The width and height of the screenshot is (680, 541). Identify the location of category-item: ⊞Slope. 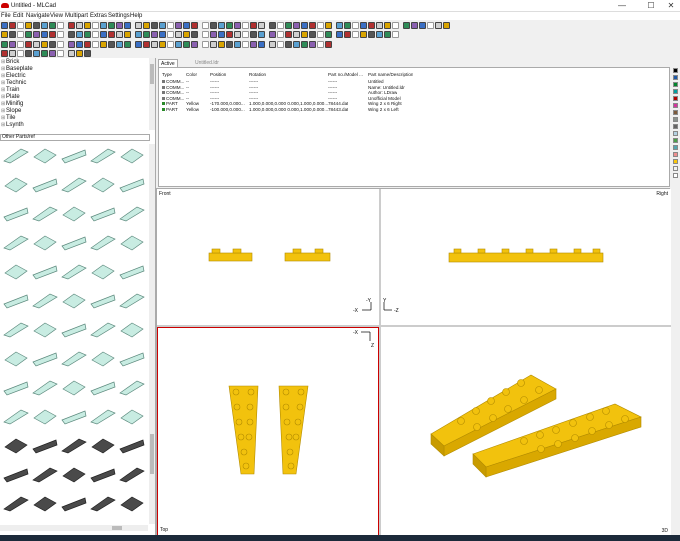
(11, 111).